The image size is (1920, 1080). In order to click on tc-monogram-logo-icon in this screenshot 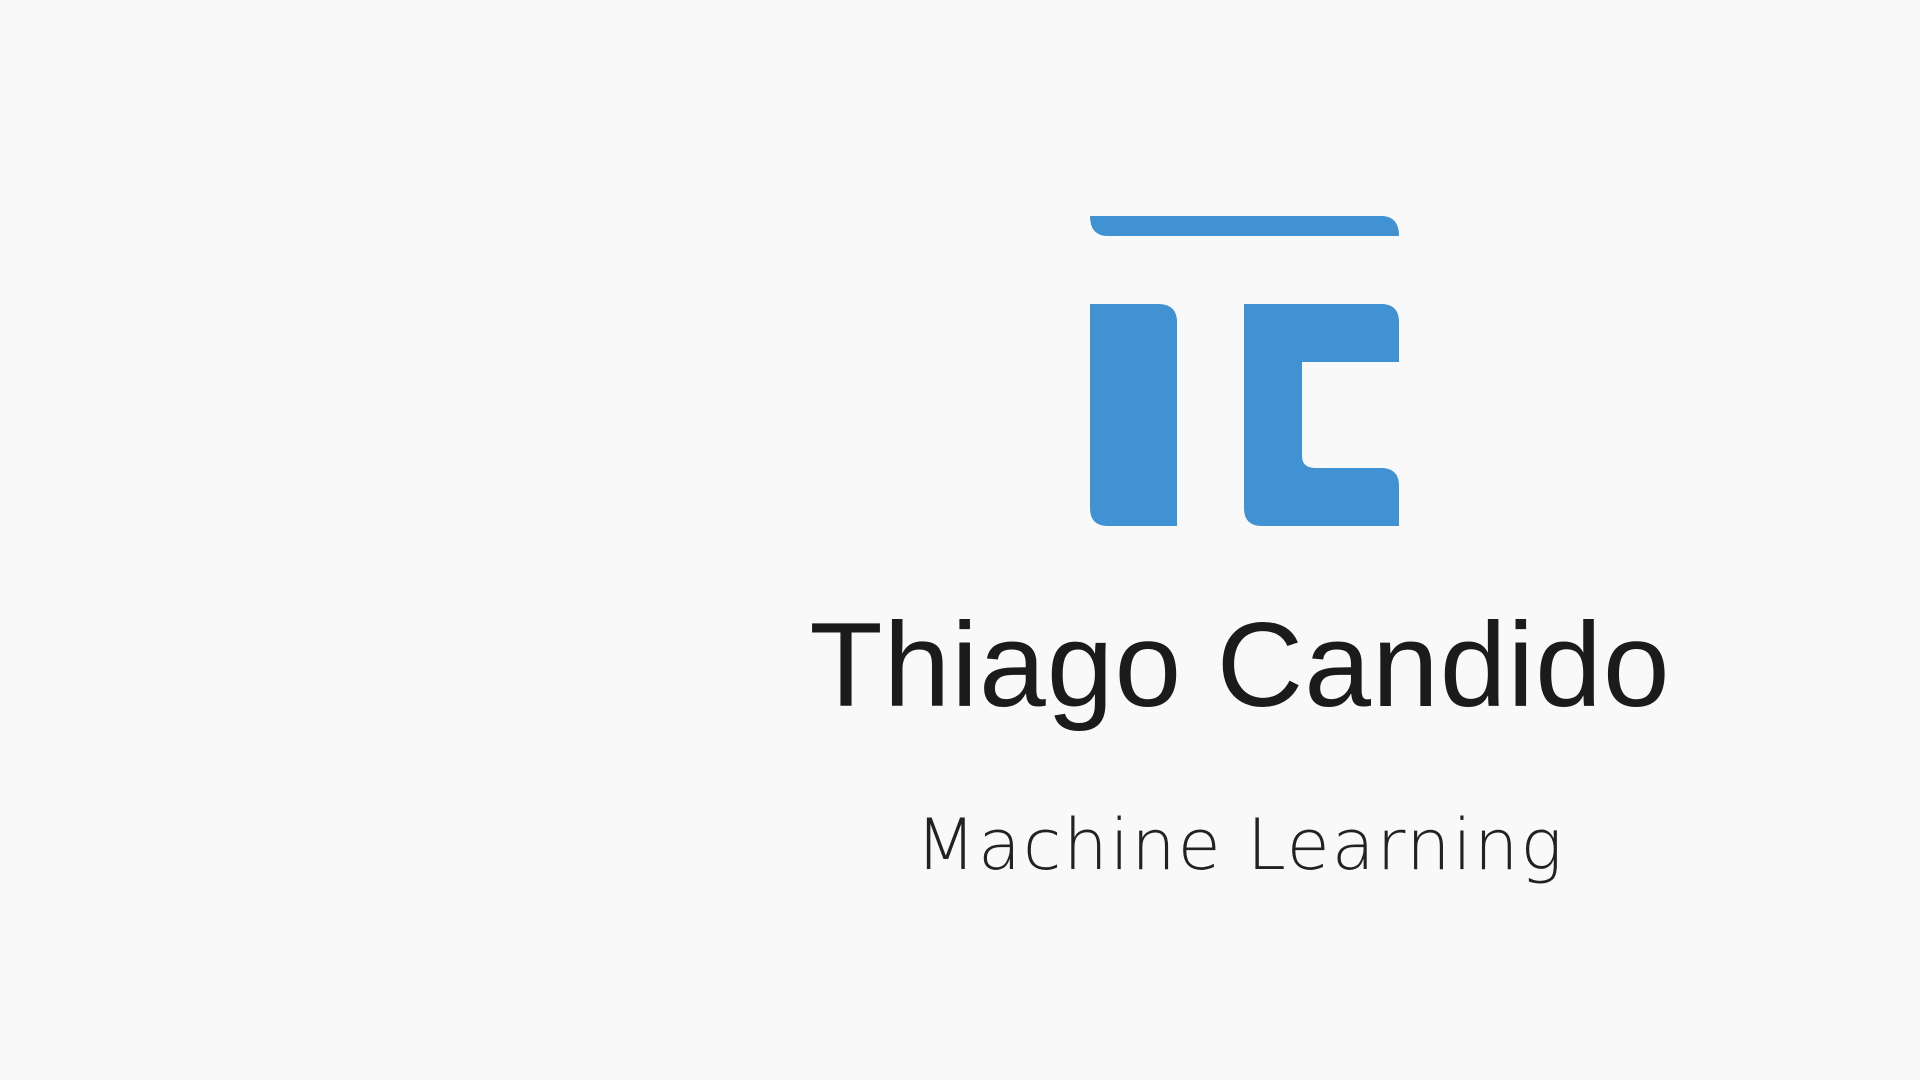, I will do `click(1244, 371)`.